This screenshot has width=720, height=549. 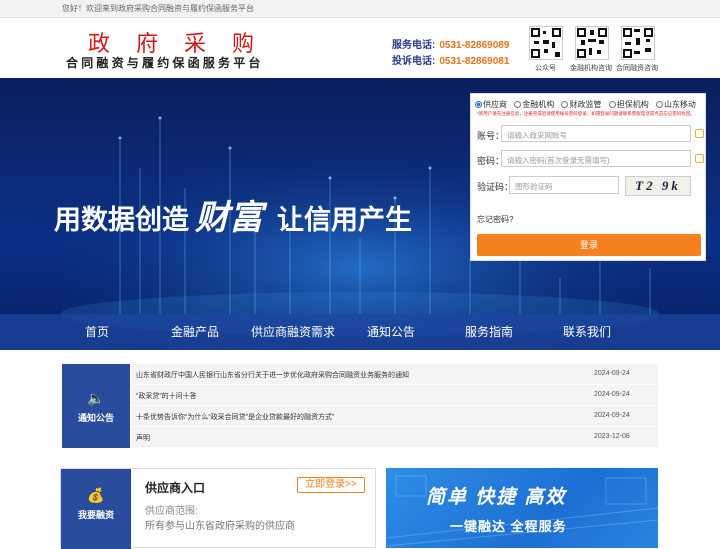 I want to click on nav-home: 首页, so click(x=97, y=332).